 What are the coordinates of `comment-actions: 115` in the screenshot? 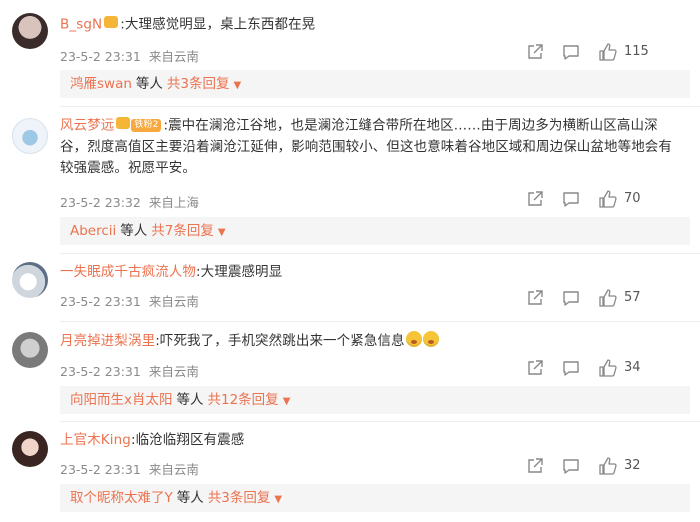 It's located at (606, 53).